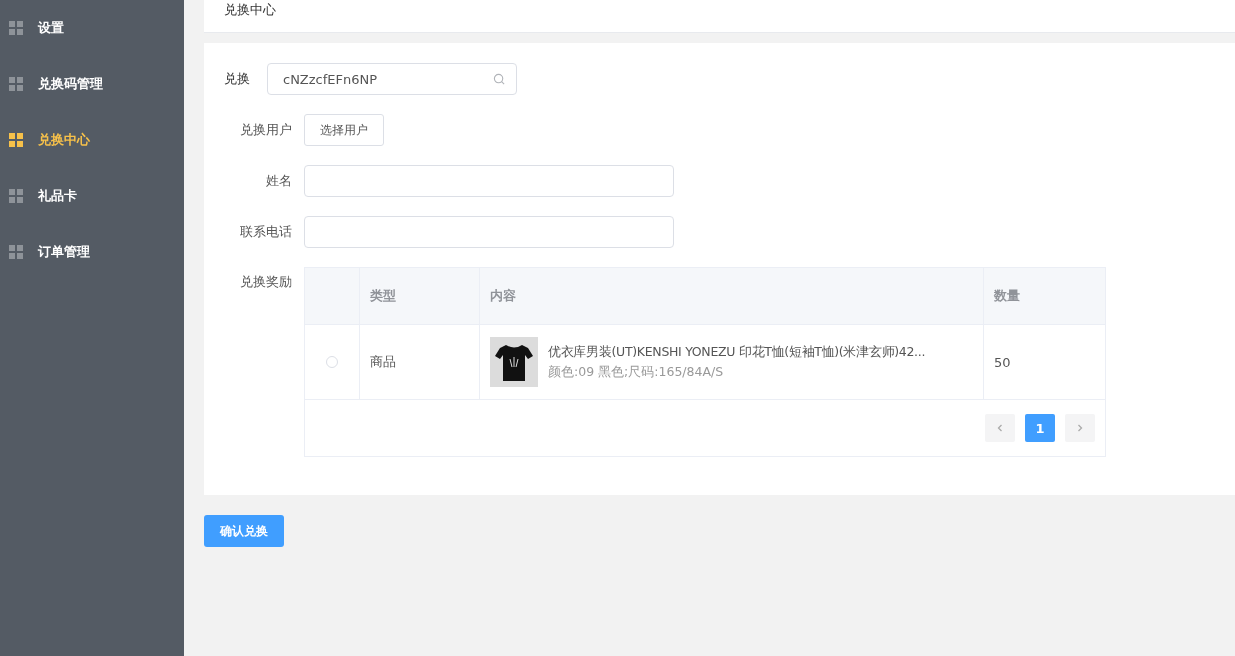 This screenshot has height=656, width=1235. I want to click on t-shirt-drawing, so click(514, 362).